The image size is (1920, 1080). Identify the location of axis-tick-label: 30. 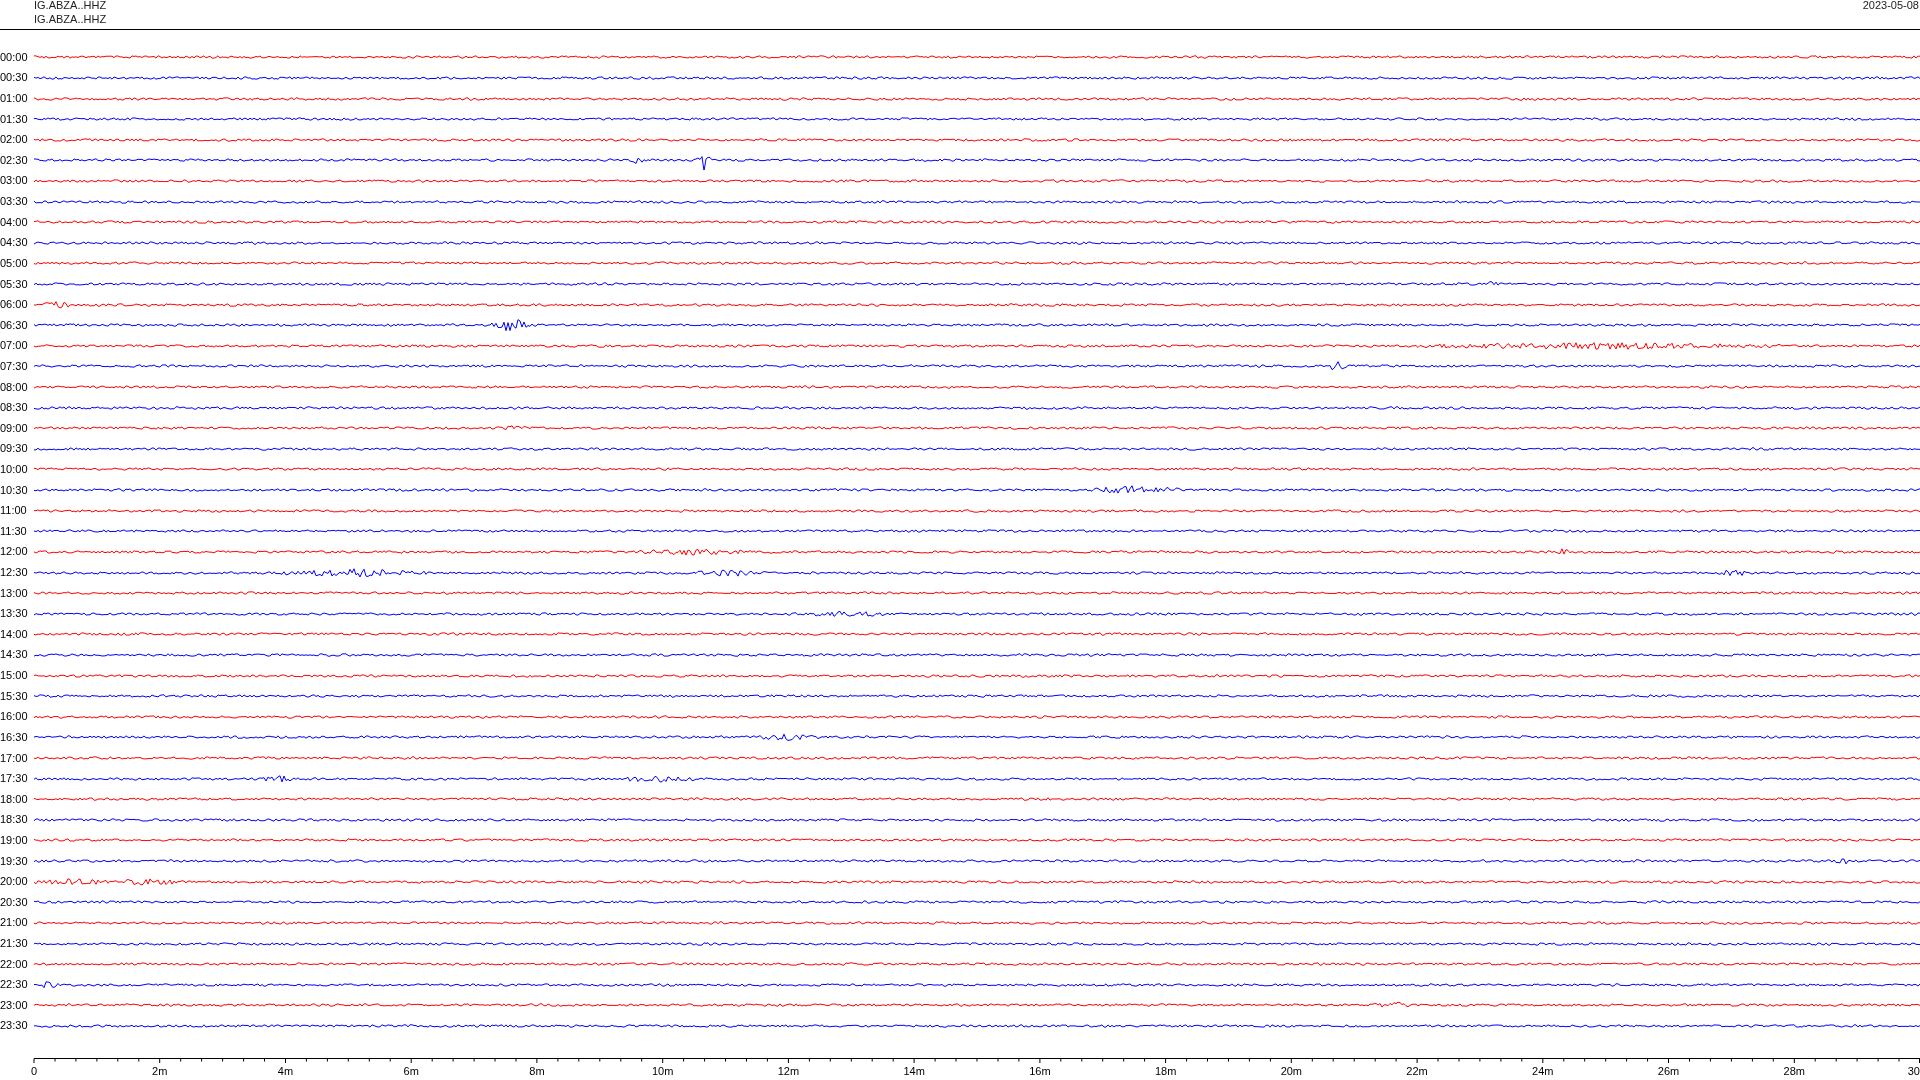
(1913, 1071).